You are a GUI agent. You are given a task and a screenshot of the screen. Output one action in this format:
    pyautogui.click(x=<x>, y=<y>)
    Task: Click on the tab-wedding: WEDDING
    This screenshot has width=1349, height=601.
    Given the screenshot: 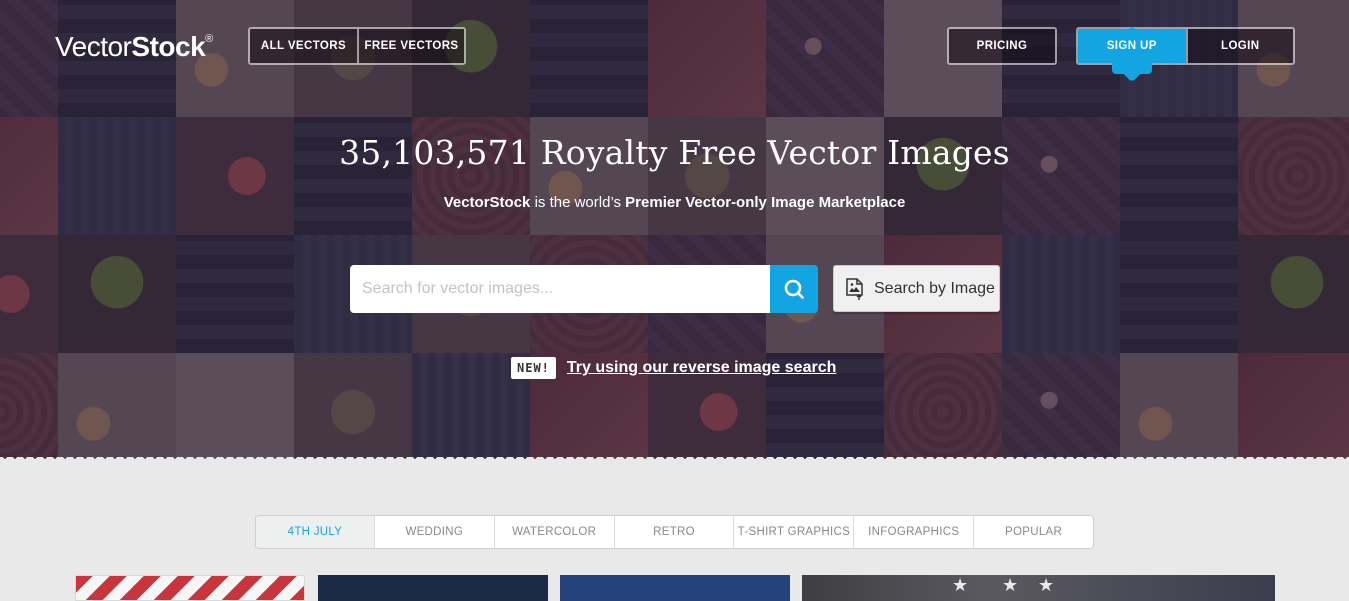 What is the action you would take?
    pyautogui.click(x=433, y=532)
    